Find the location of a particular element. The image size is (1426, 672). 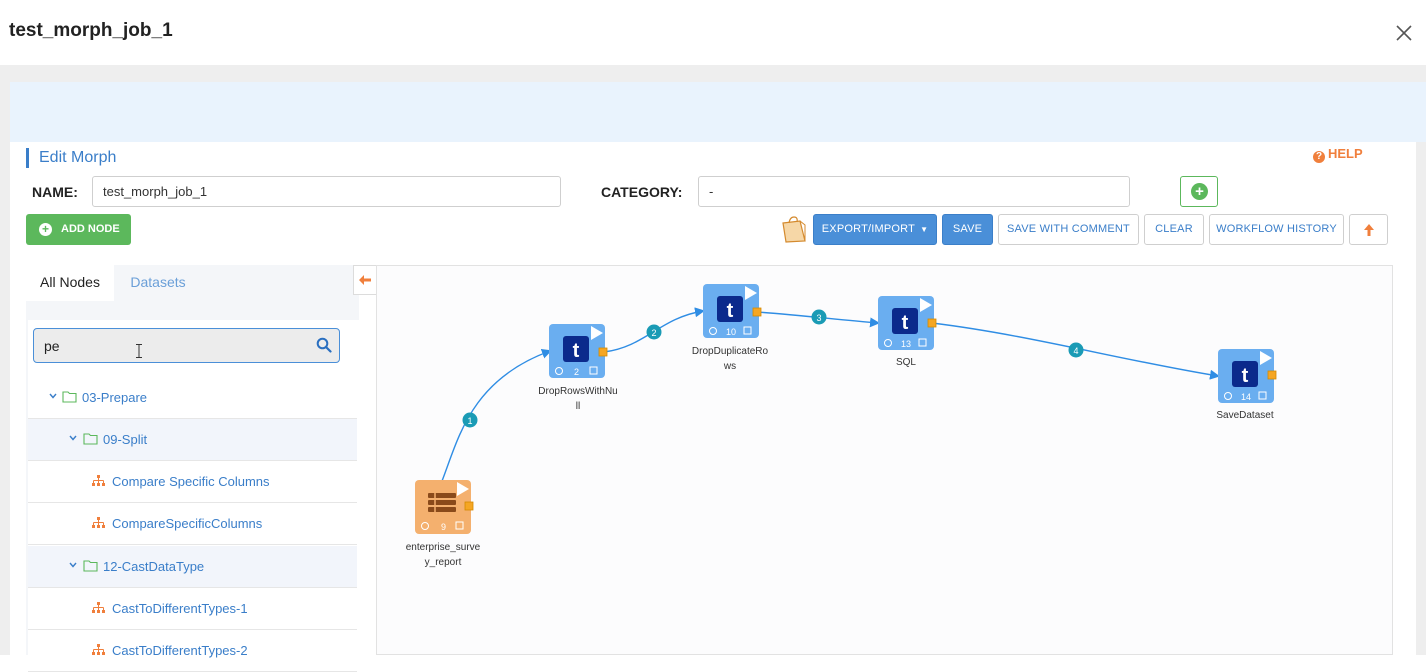

node-label: DropDuplicateRo ws is located at coordinates (730, 359).